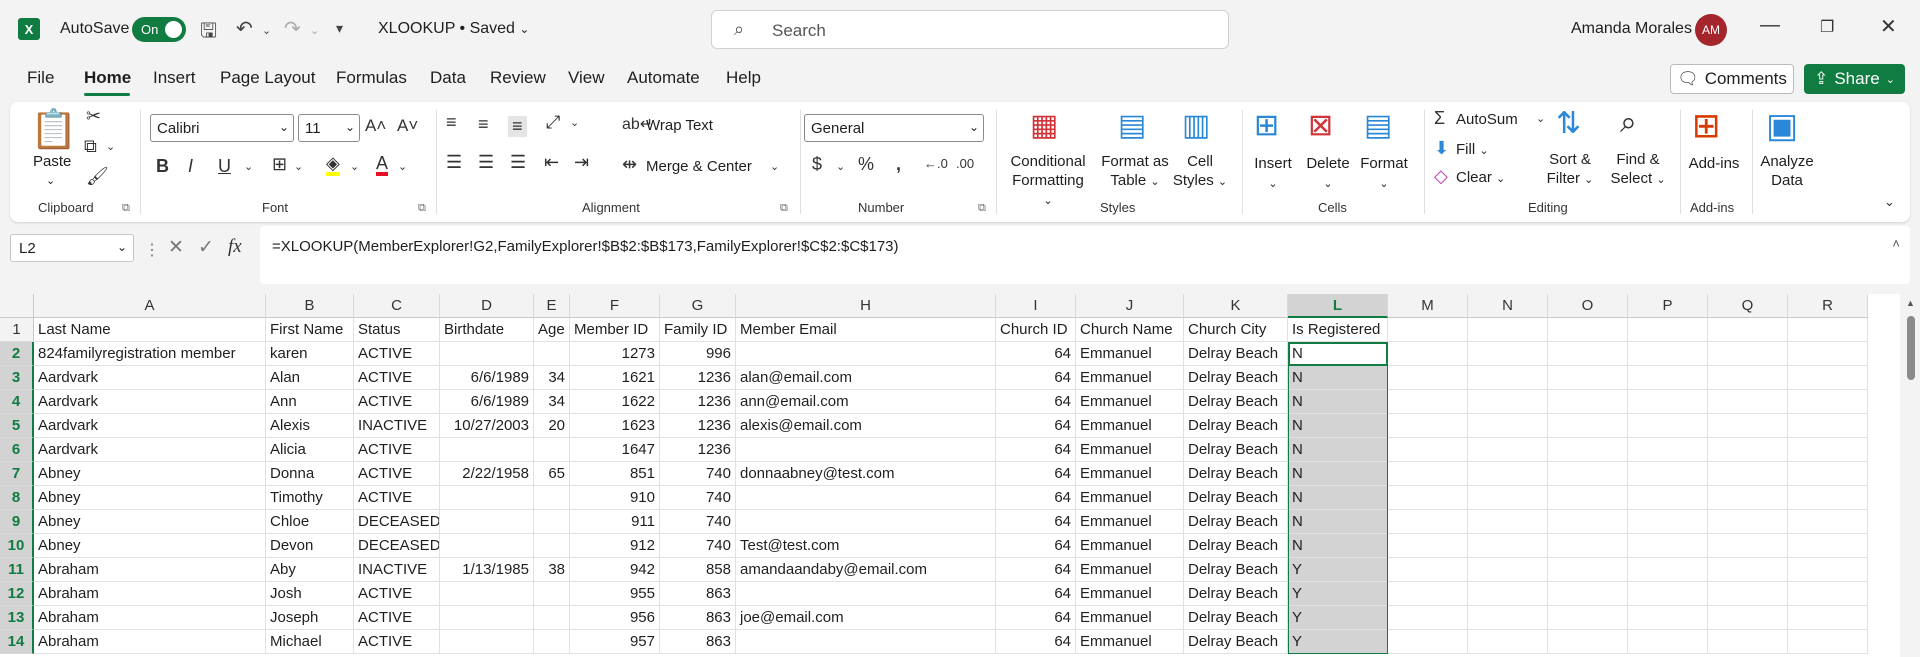 The image size is (1920, 657). What do you see at coordinates (17, 378) in the screenshot?
I see `row-header: 3` at bounding box center [17, 378].